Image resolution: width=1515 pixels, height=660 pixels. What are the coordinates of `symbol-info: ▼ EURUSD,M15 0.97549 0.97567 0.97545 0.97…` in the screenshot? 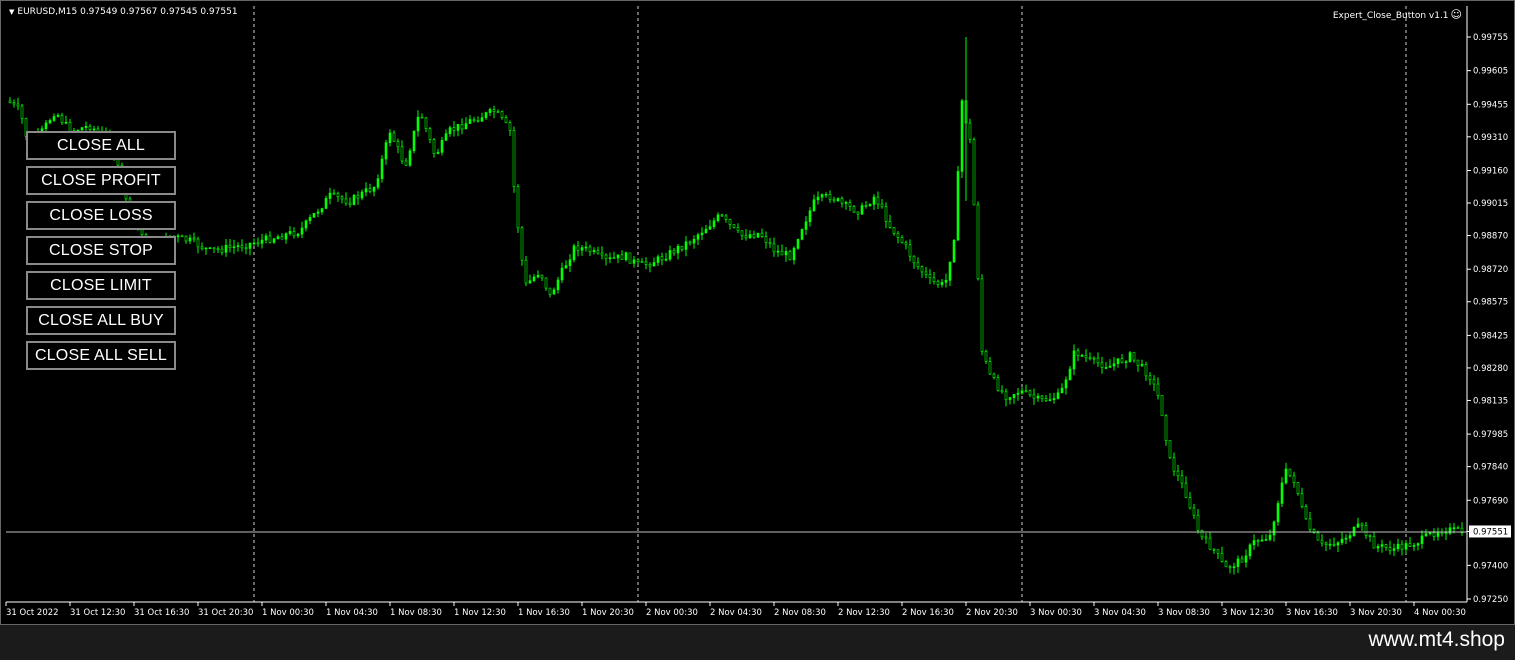 It's located at (123, 12).